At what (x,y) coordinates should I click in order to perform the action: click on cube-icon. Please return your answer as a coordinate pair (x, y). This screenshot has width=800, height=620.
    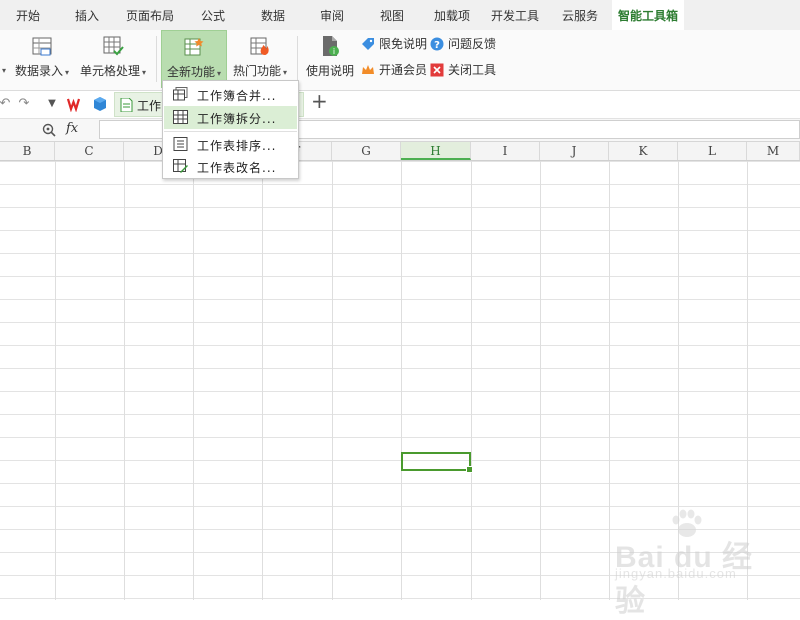
    Looking at the image, I should click on (100, 104).